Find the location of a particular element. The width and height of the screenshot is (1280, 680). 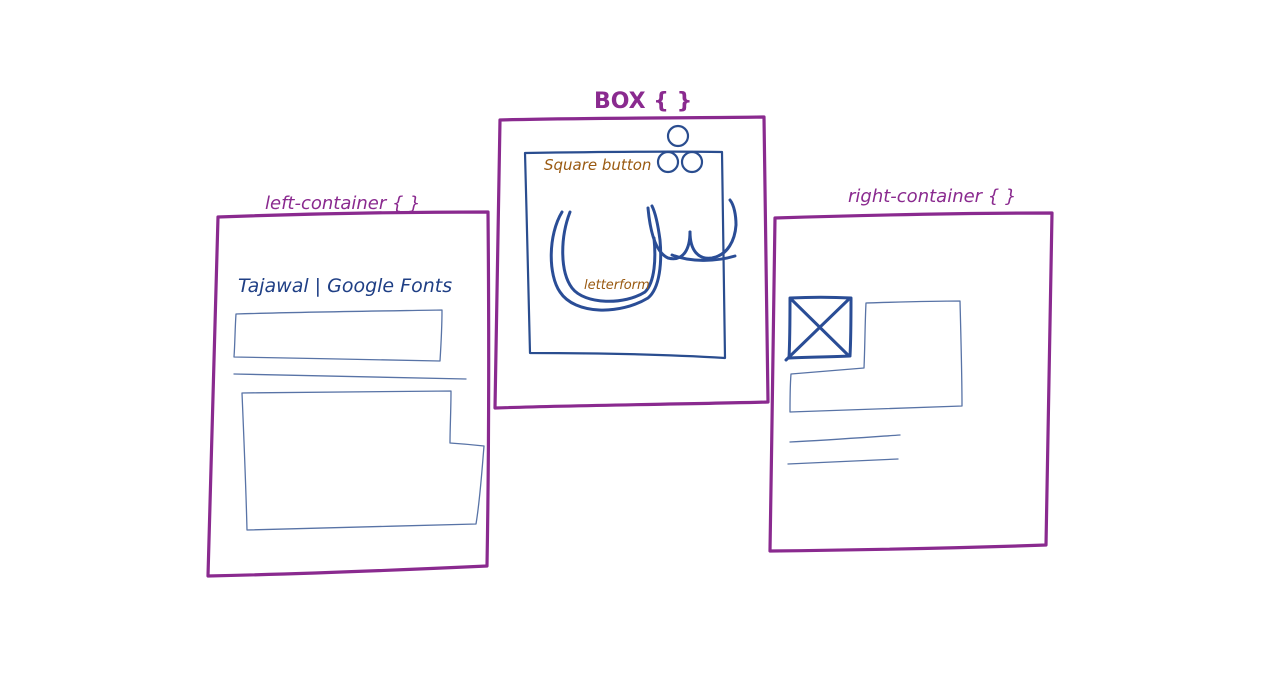

left-container-outline is located at coordinates (348, 394).